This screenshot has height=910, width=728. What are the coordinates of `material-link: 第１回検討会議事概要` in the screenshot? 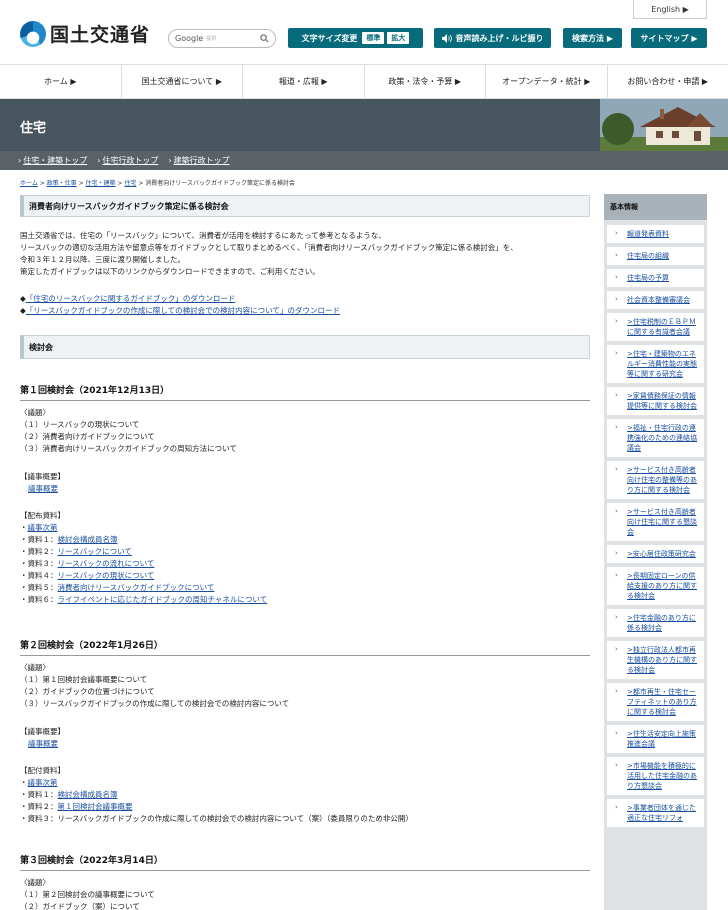 It's located at (95, 806).